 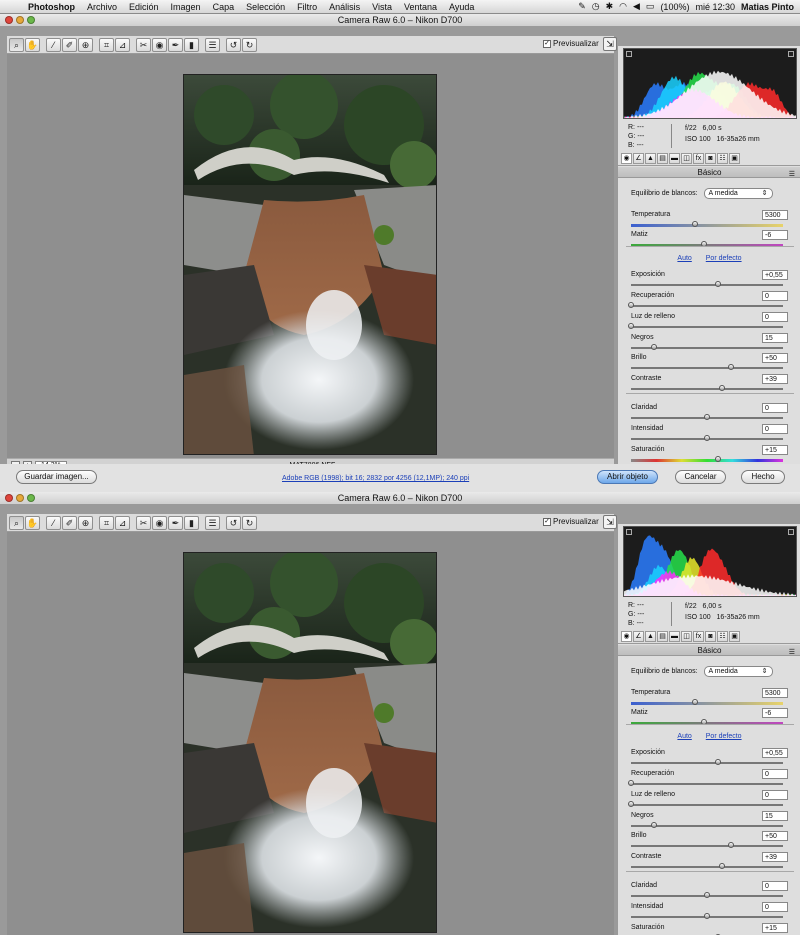 What do you see at coordinates (707, 459) in the screenshot?
I see `saturacion-slider` at bounding box center [707, 459].